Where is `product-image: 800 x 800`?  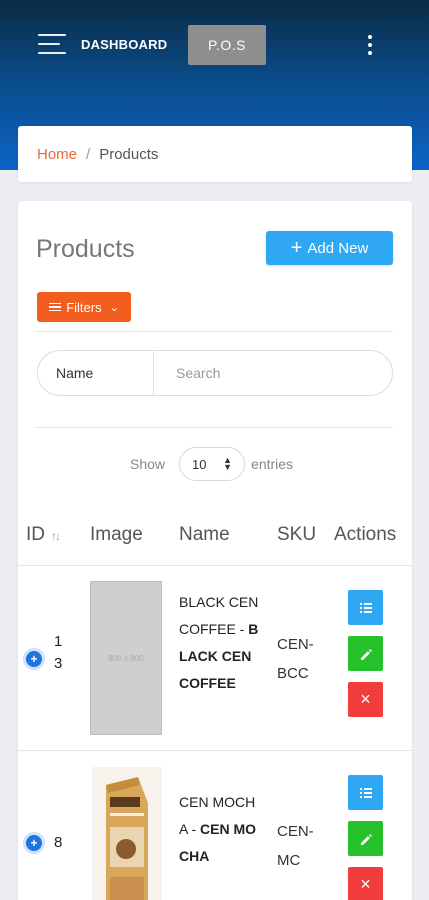
product-image: 800 x 800 is located at coordinates (126, 658).